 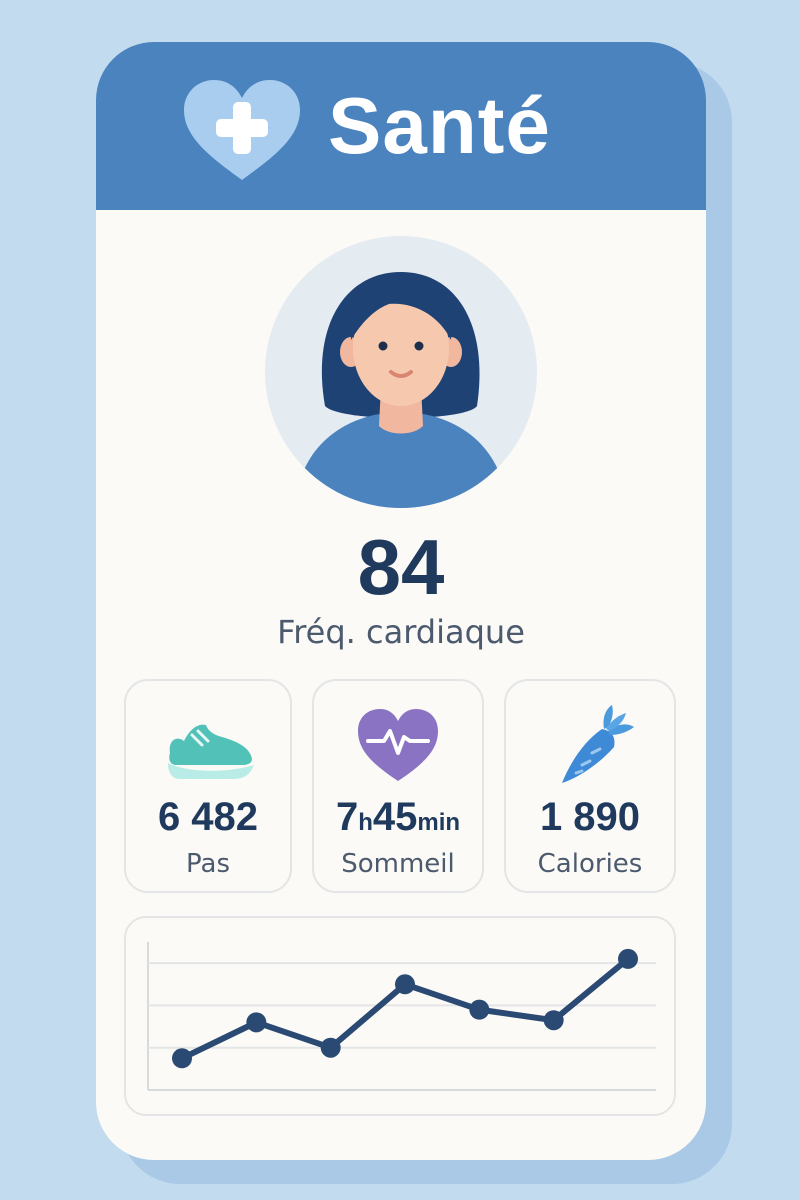 What do you see at coordinates (347, 817) in the screenshot?
I see `sleep-hours: 7` at bounding box center [347, 817].